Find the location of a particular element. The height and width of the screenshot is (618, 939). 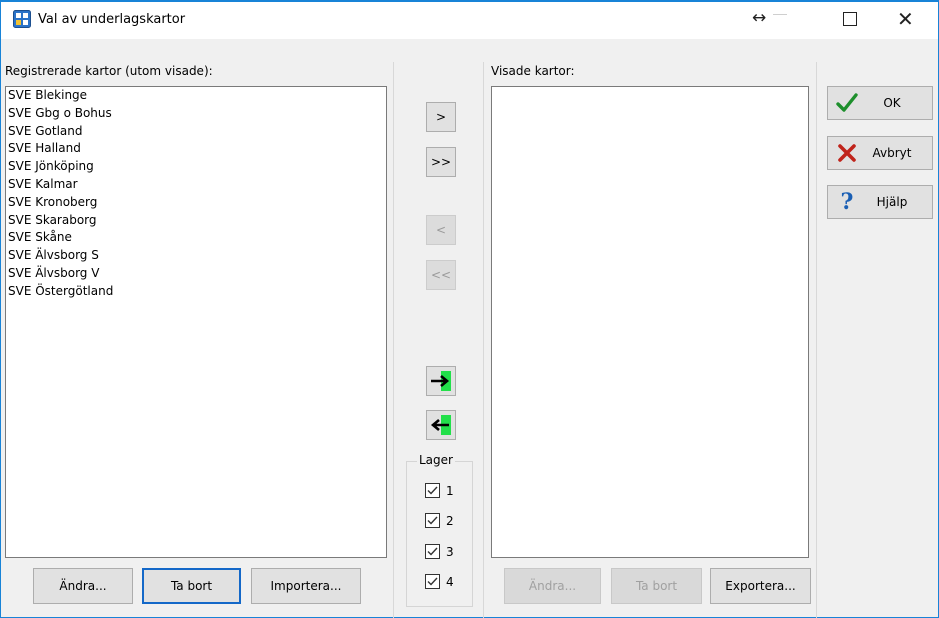

layer-2-row: 2 is located at coordinates (439, 520).